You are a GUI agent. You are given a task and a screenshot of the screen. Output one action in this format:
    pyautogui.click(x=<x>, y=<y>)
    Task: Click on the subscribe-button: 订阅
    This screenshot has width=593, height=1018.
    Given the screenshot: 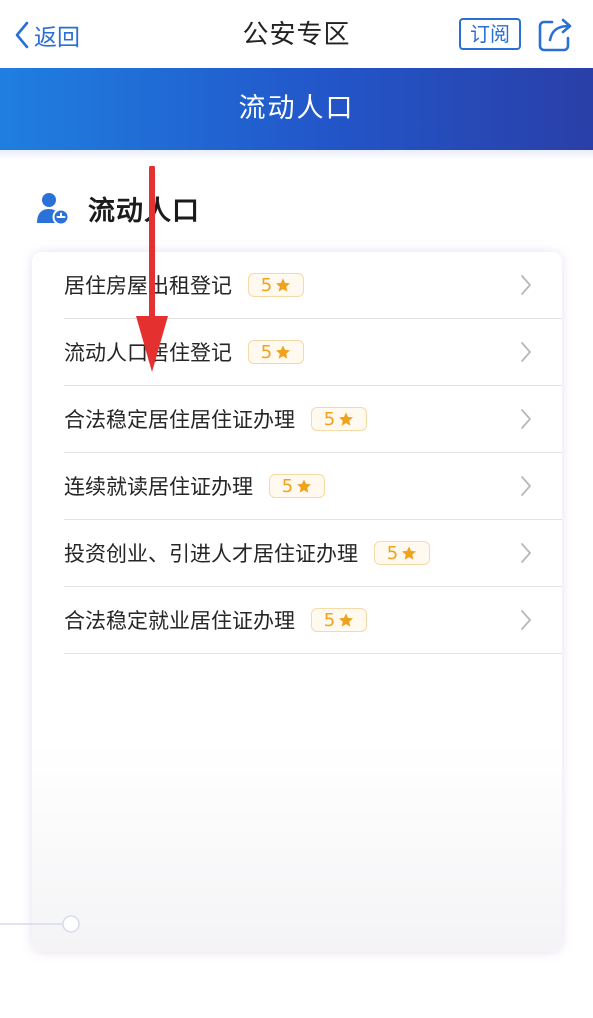 What is the action you would take?
    pyautogui.click(x=490, y=34)
    